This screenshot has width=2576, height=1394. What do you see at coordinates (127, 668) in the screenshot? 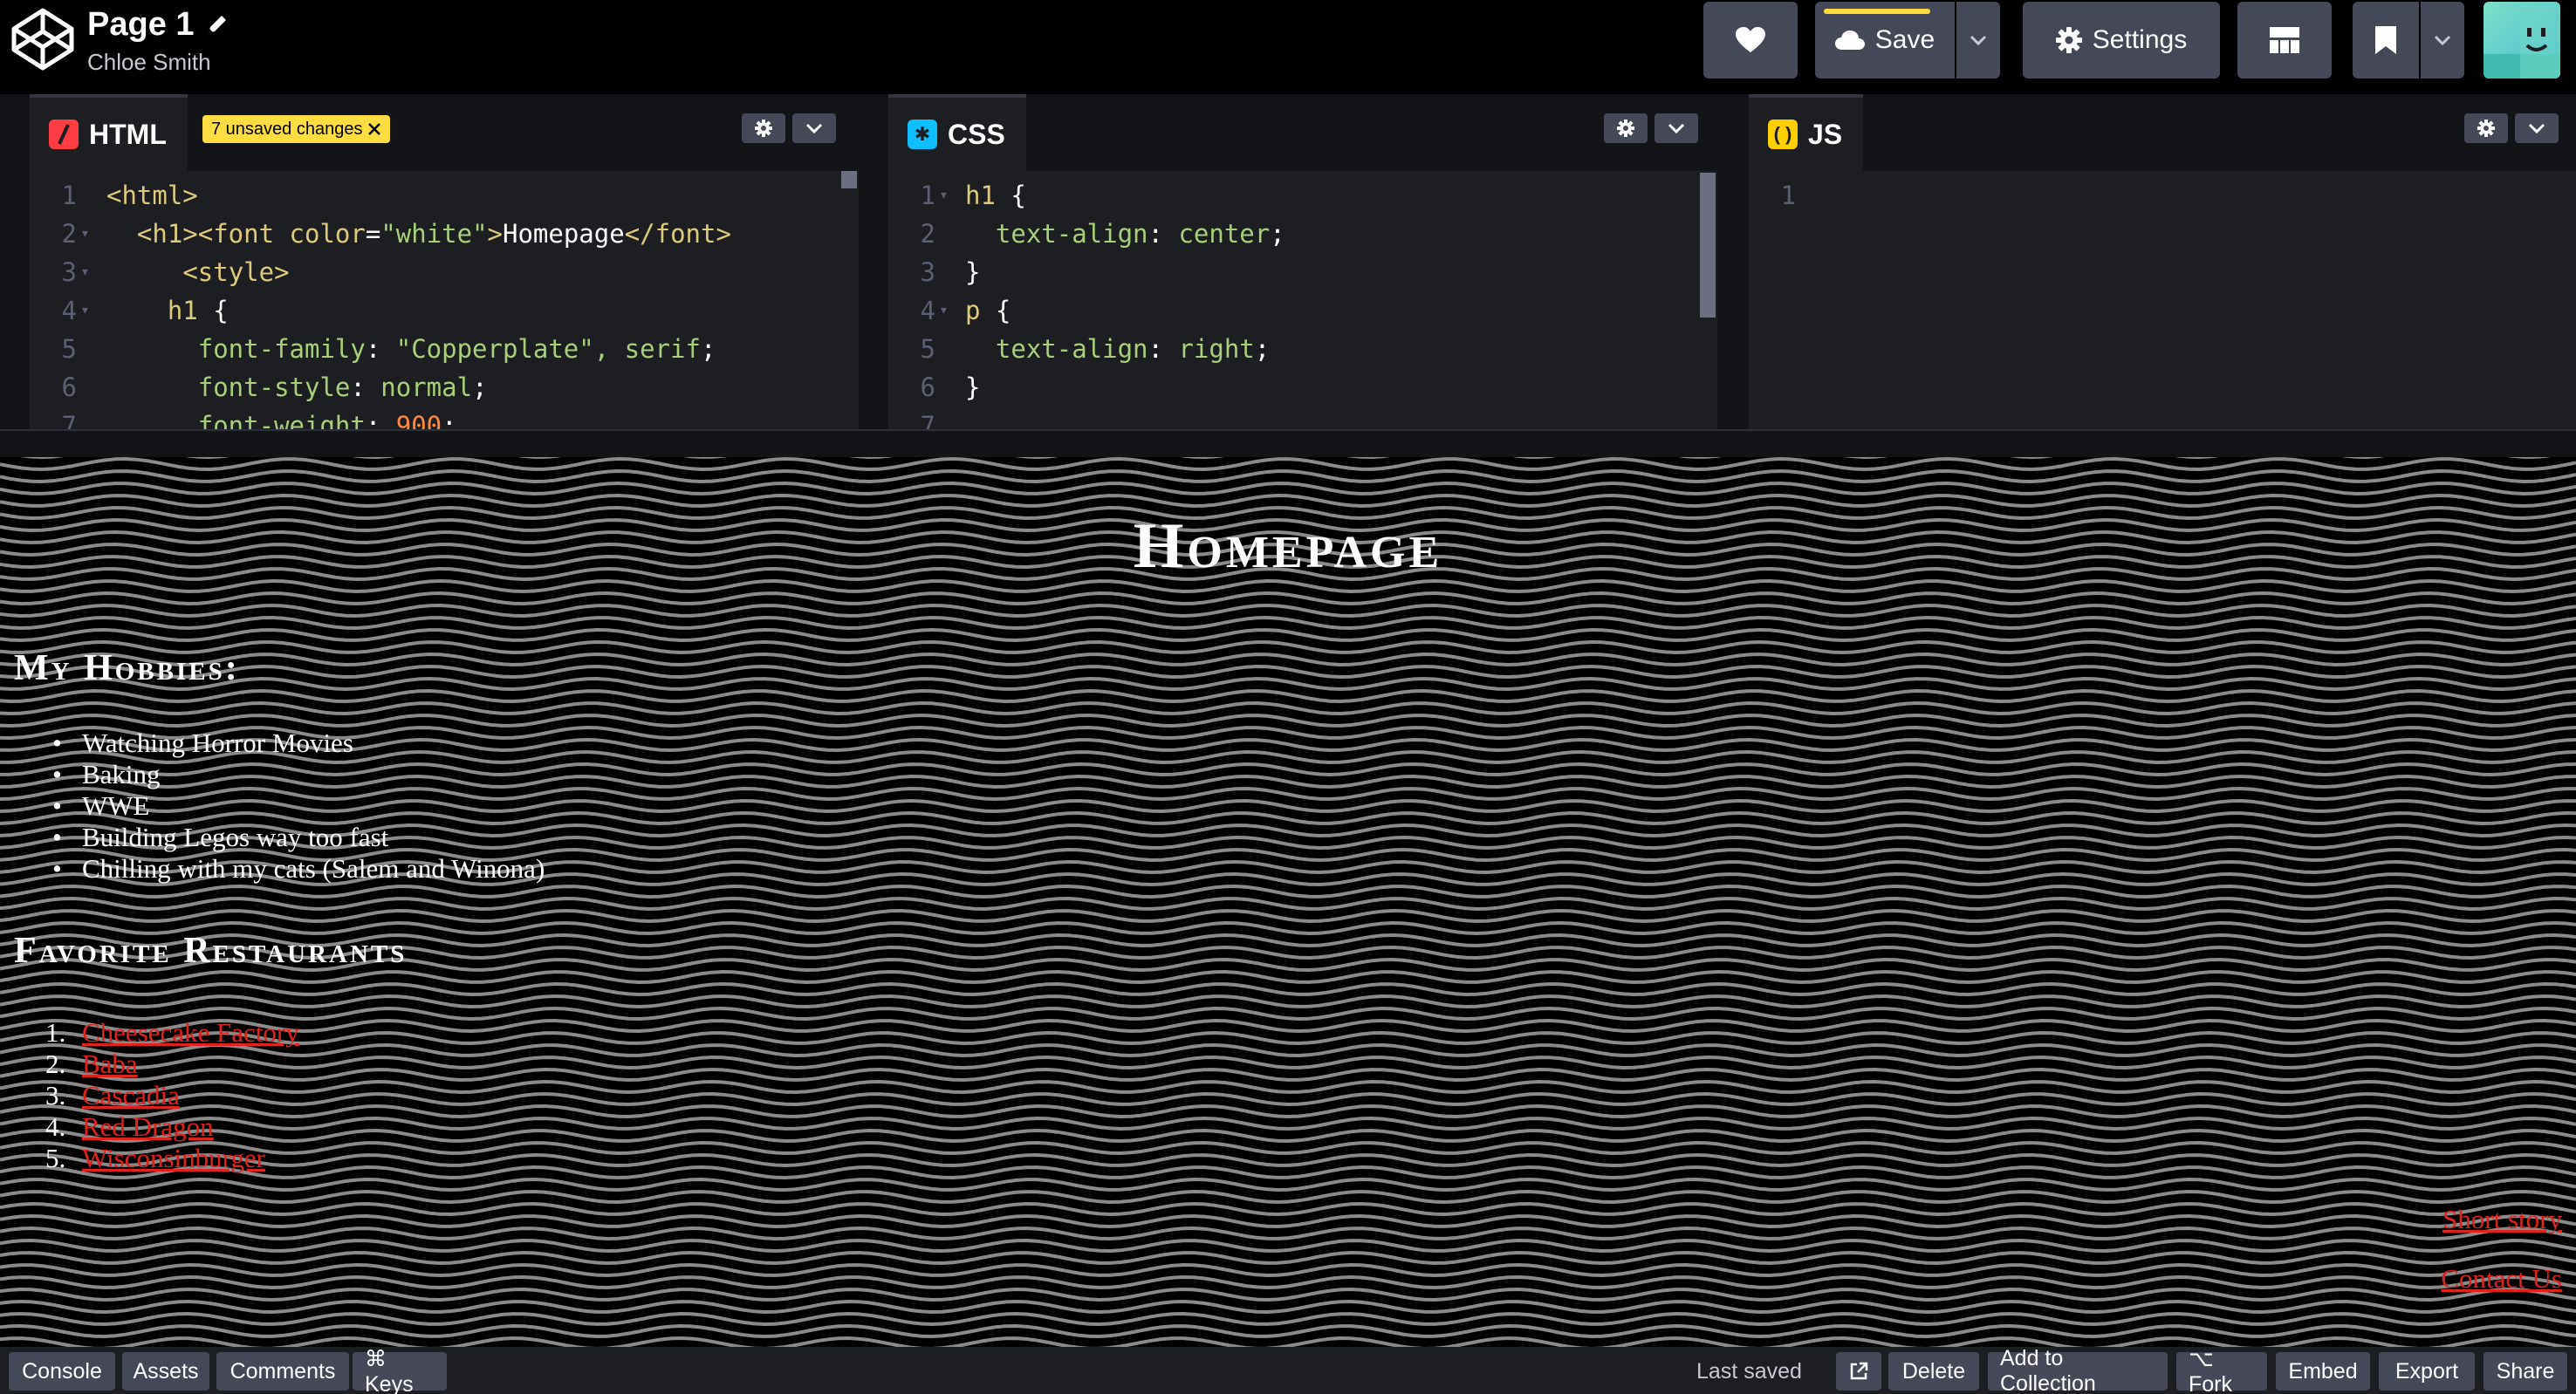
I see `hobbies-heading: My Hobbies:` at bounding box center [127, 668].